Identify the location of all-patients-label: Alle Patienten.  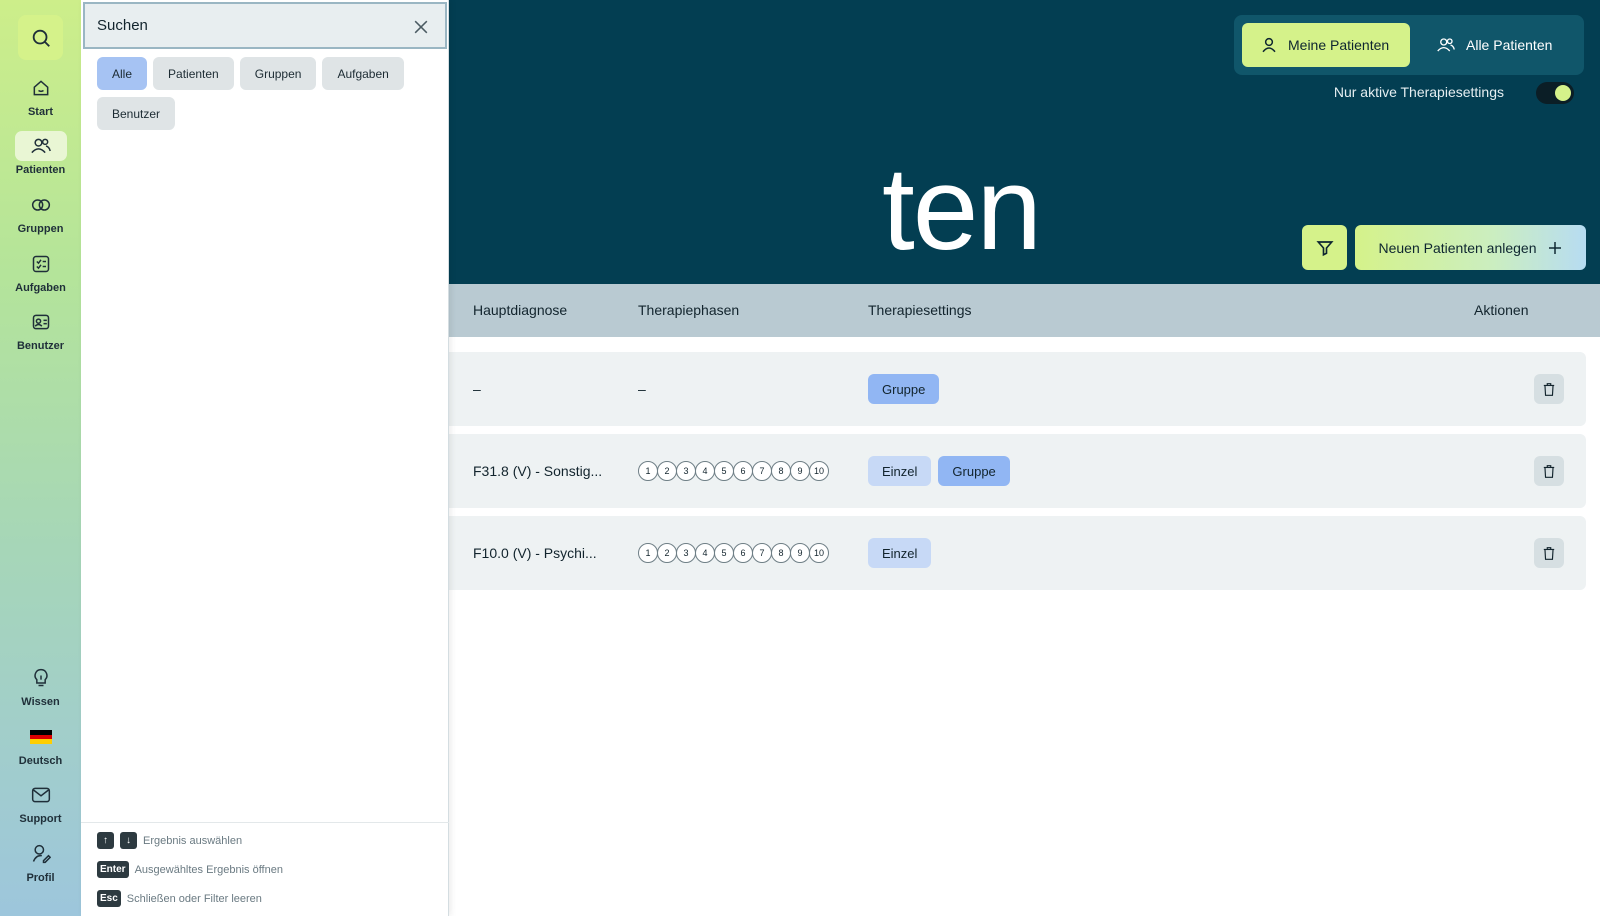
(1509, 45).